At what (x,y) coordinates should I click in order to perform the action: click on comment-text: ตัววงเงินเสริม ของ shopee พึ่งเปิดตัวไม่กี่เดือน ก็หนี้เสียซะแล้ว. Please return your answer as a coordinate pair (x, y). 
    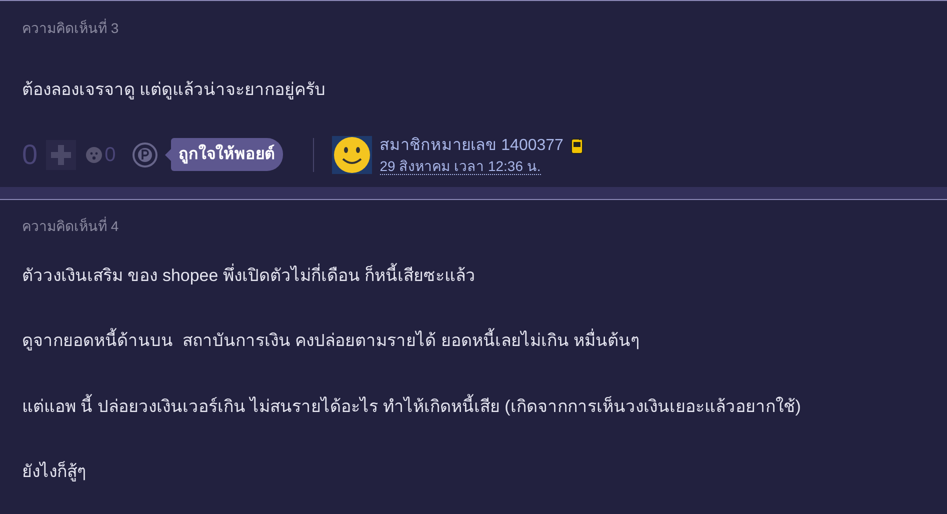
    Looking at the image, I should click on (473, 275).